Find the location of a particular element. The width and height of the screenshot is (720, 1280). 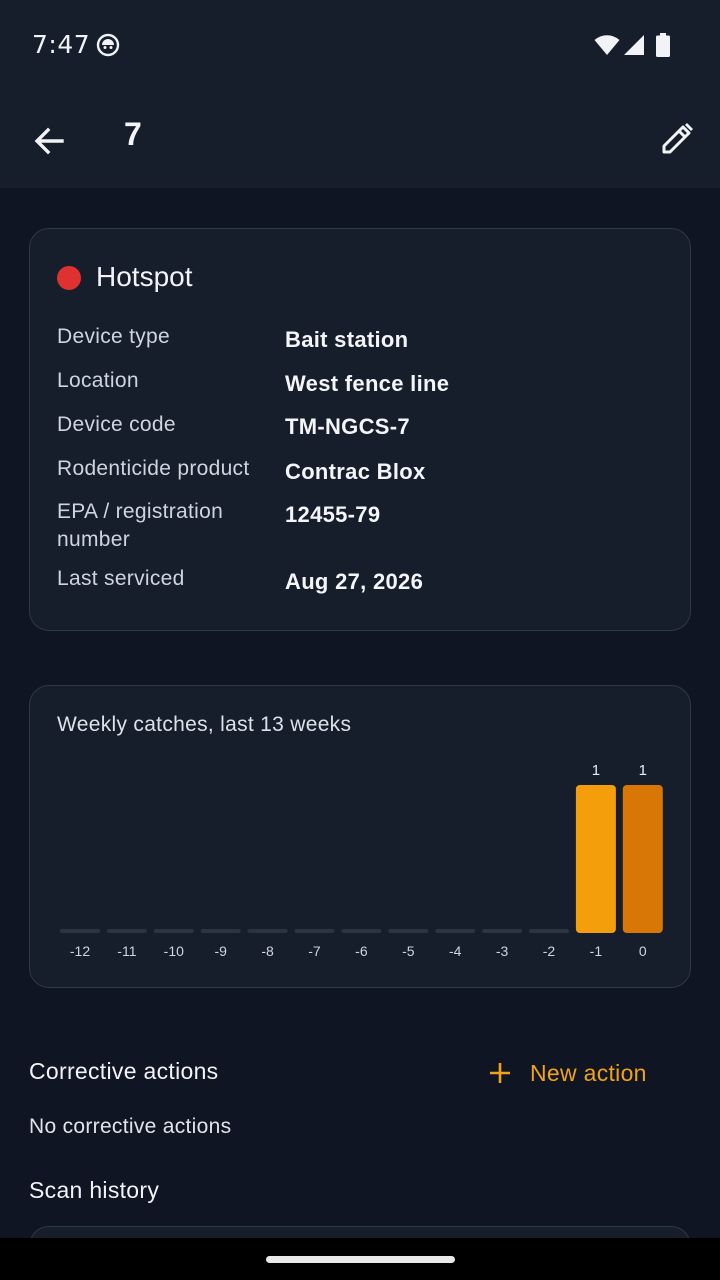

last-serviced-label: Last serviced is located at coordinates (121, 578).